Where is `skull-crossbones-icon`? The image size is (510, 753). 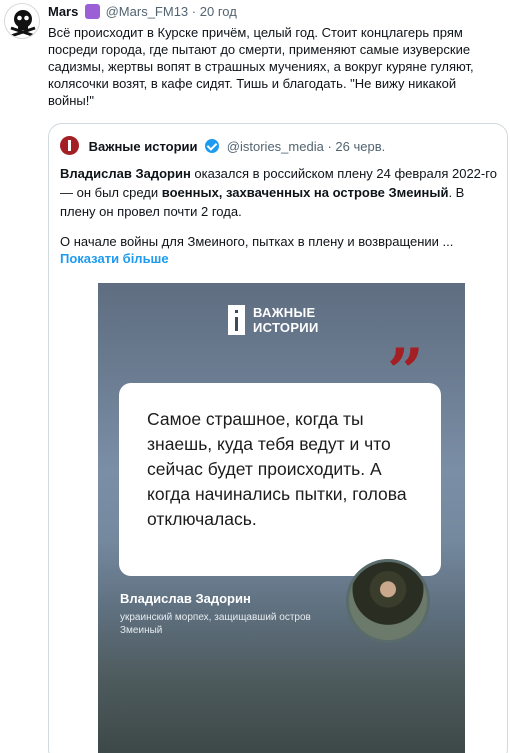
skull-crossbones-icon is located at coordinates (23, 24).